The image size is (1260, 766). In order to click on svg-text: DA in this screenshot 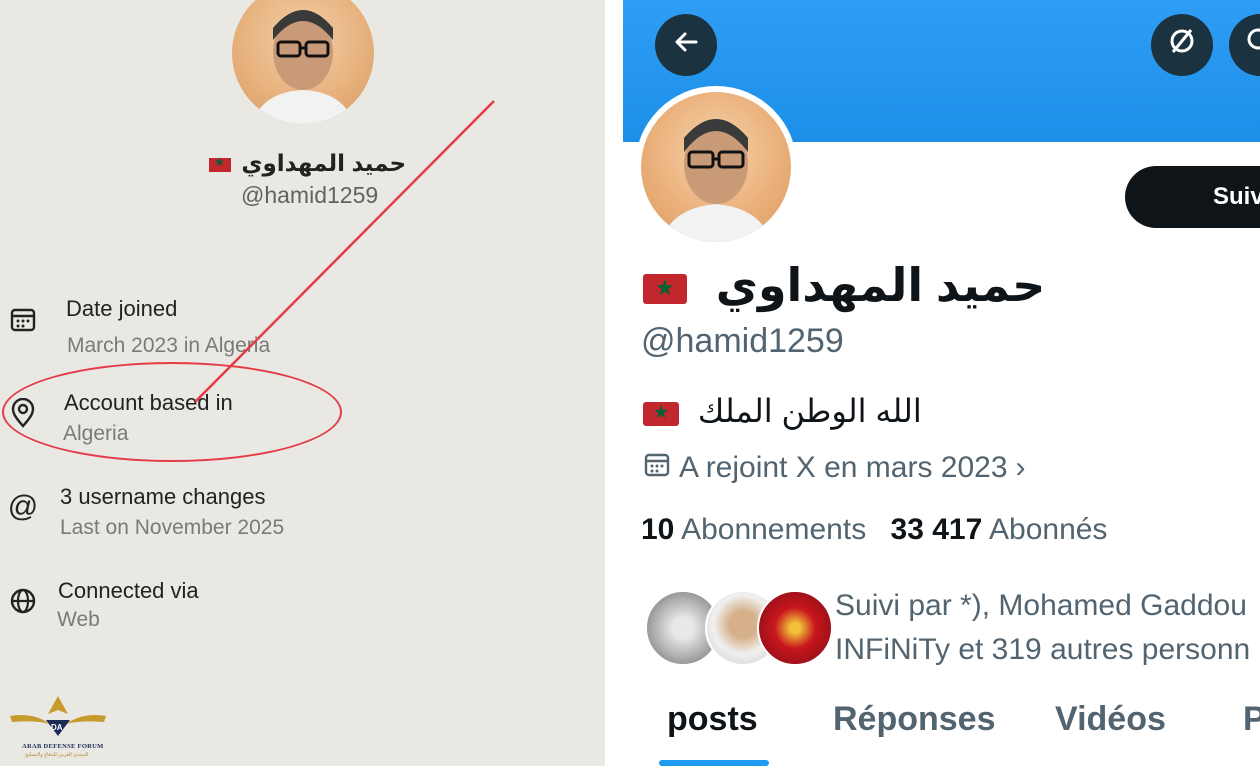, I will do `click(57, 727)`.